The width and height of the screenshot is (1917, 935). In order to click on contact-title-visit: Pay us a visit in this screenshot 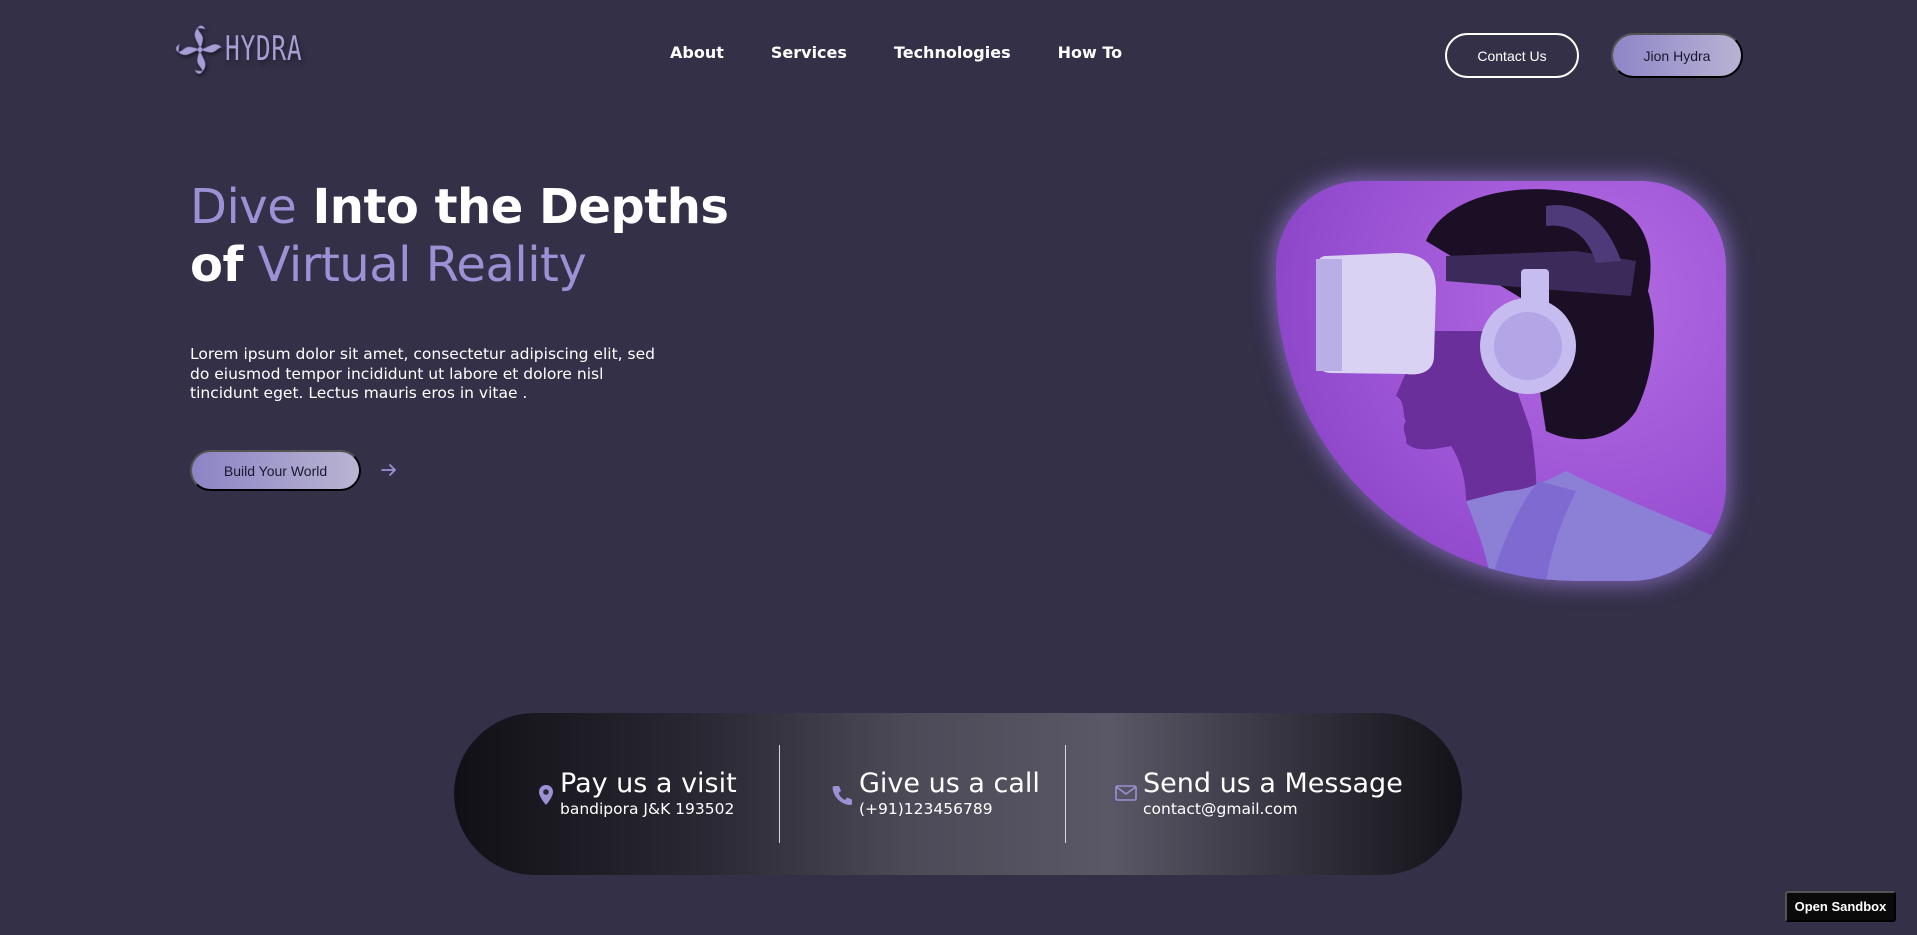, I will do `click(648, 783)`.